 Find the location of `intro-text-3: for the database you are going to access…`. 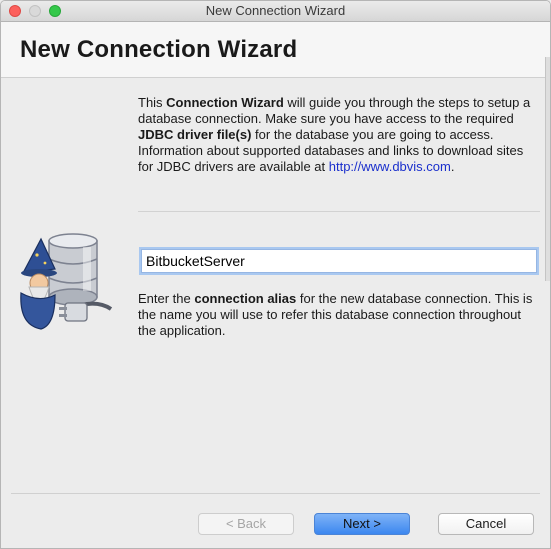

intro-text-3: for the database you are going to access… is located at coordinates (372, 134).